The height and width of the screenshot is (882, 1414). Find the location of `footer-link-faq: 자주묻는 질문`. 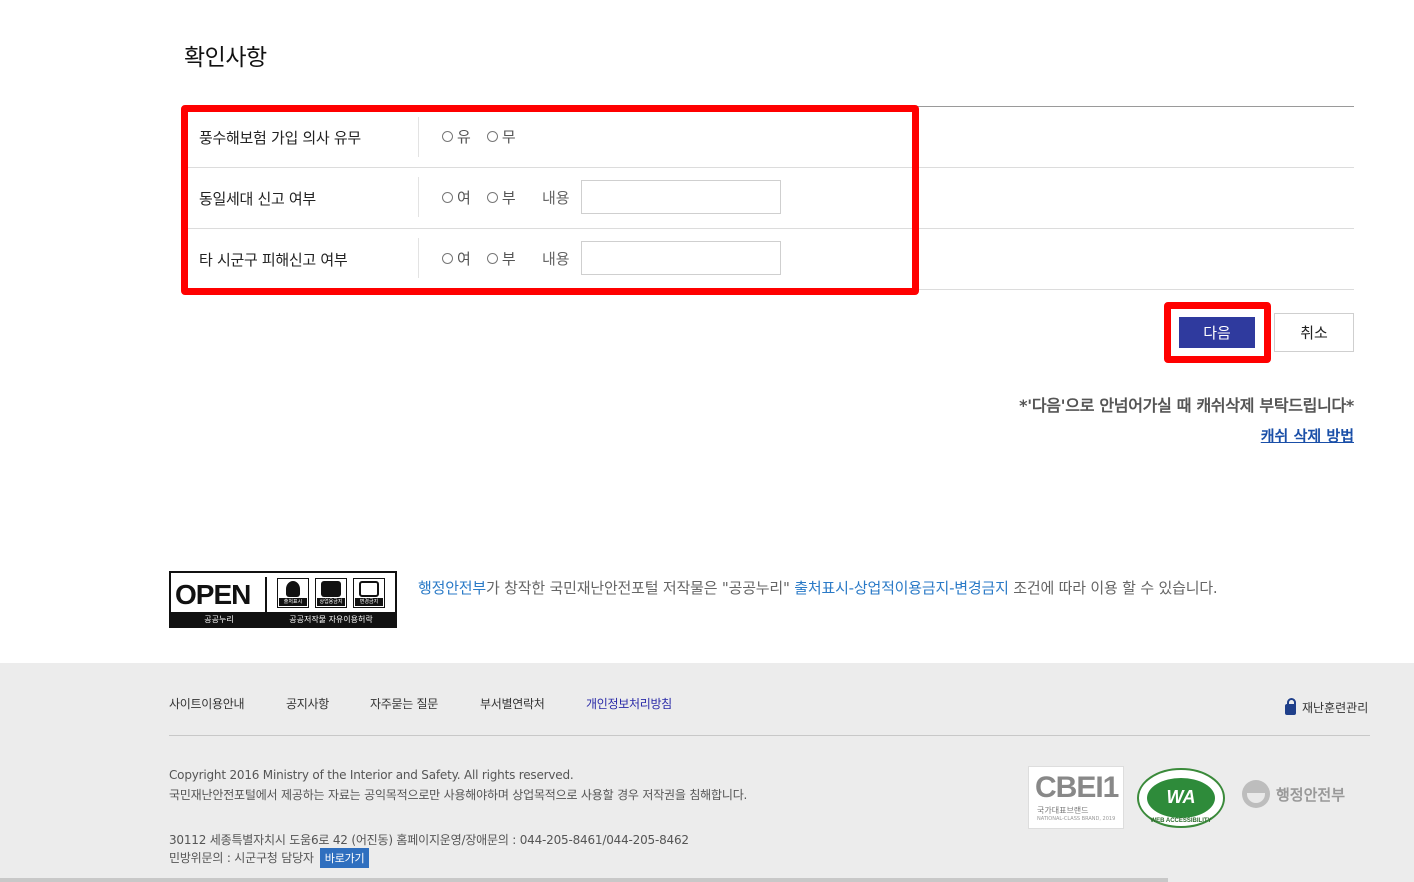

footer-link-faq: 자주묻는 질문 is located at coordinates (404, 703).